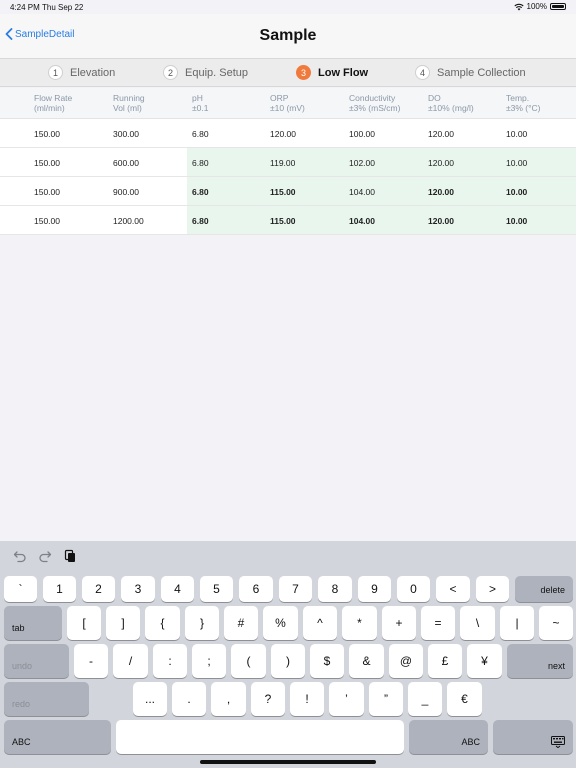 The image size is (576, 768). What do you see at coordinates (422, 72) in the screenshot?
I see `step-number: 4` at bounding box center [422, 72].